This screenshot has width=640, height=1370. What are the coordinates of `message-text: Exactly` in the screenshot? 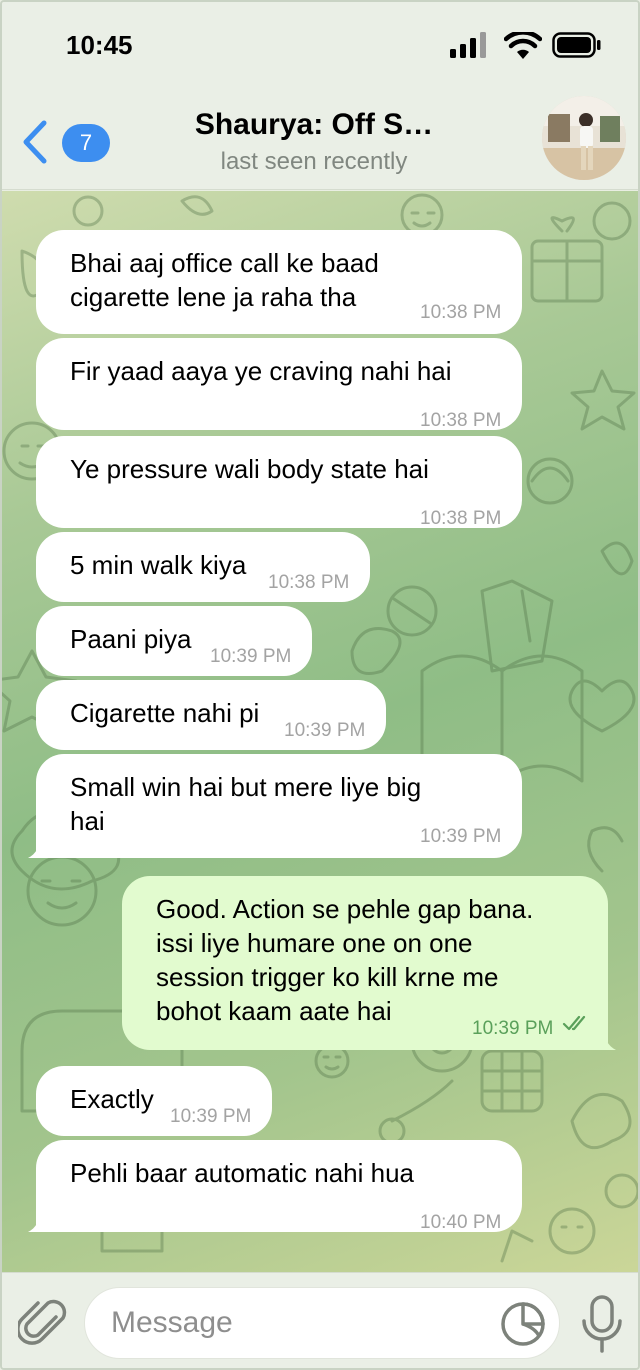 It's located at (112, 1099).